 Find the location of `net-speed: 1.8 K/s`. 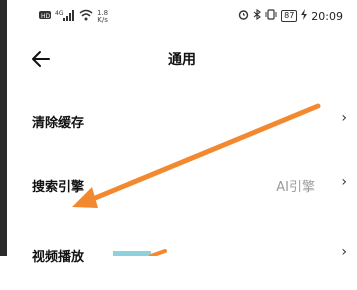

net-speed: 1.8 K/s is located at coordinates (102, 16).